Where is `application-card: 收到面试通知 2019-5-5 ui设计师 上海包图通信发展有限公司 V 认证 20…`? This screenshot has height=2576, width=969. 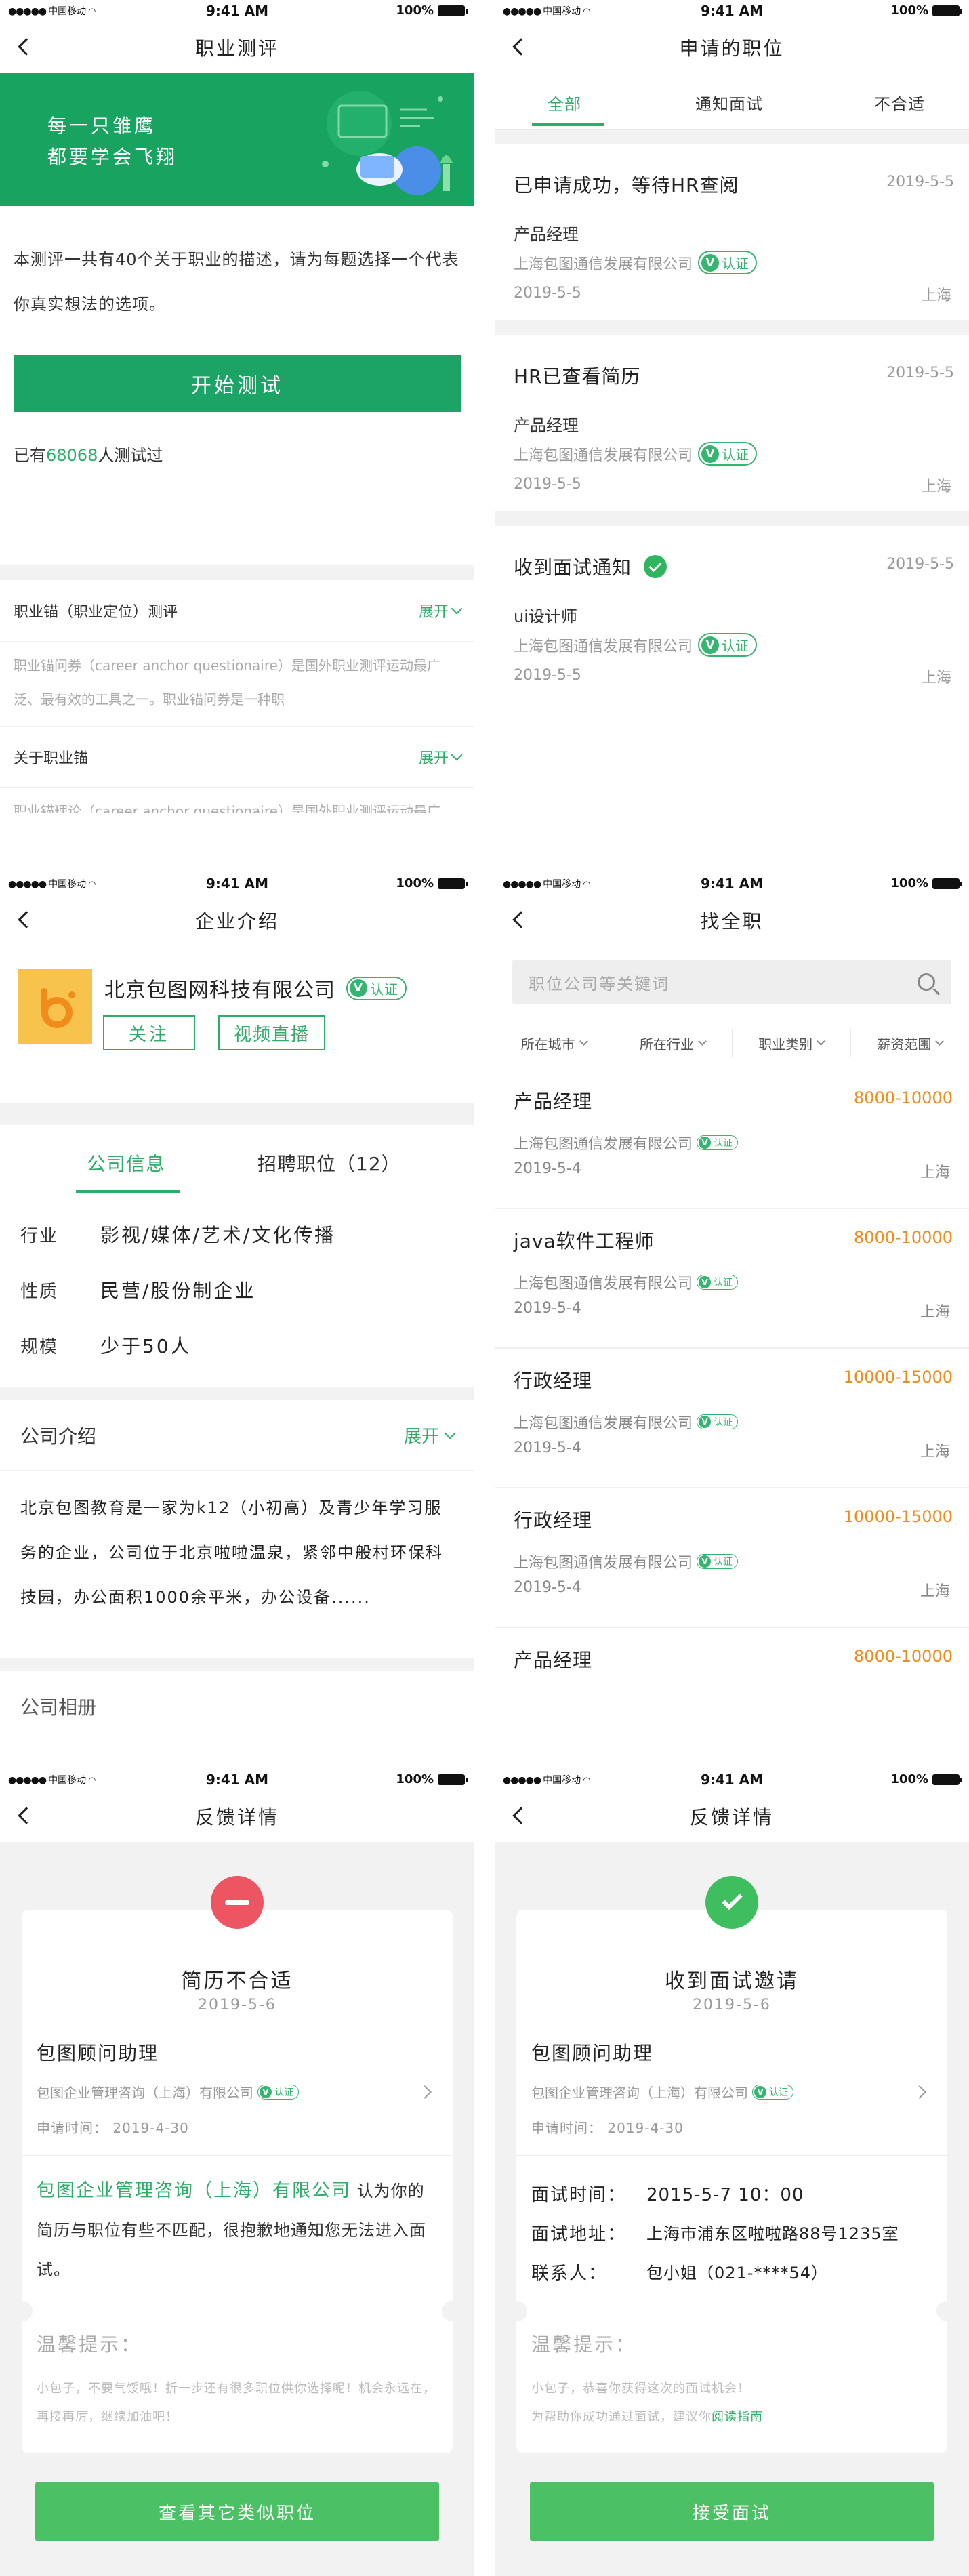
application-card: 收到面试通知 2019-5-5 ui设计师 上海包图通信发展有限公司 V 认证 20… is located at coordinates (732, 608).